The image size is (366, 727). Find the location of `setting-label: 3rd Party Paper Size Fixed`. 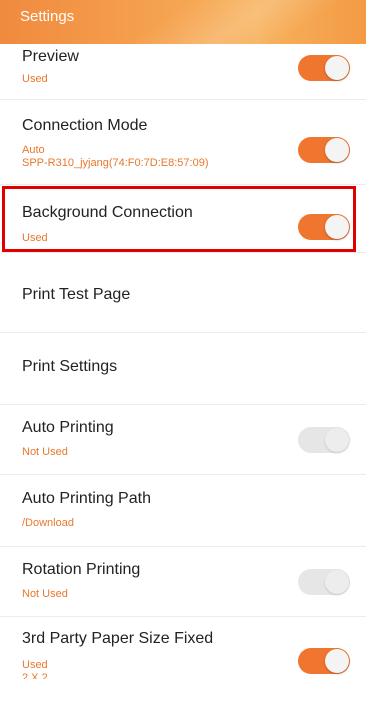

setting-label: 3rd Party Paper Size Fixed is located at coordinates (118, 638).